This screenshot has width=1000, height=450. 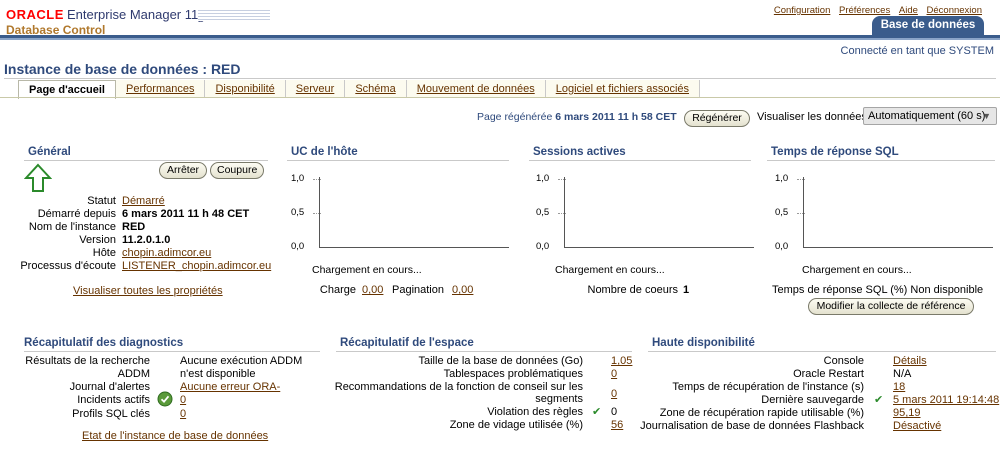 What do you see at coordinates (954, 10) in the screenshot?
I see `link-logout: Déconnexion` at bounding box center [954, 10].